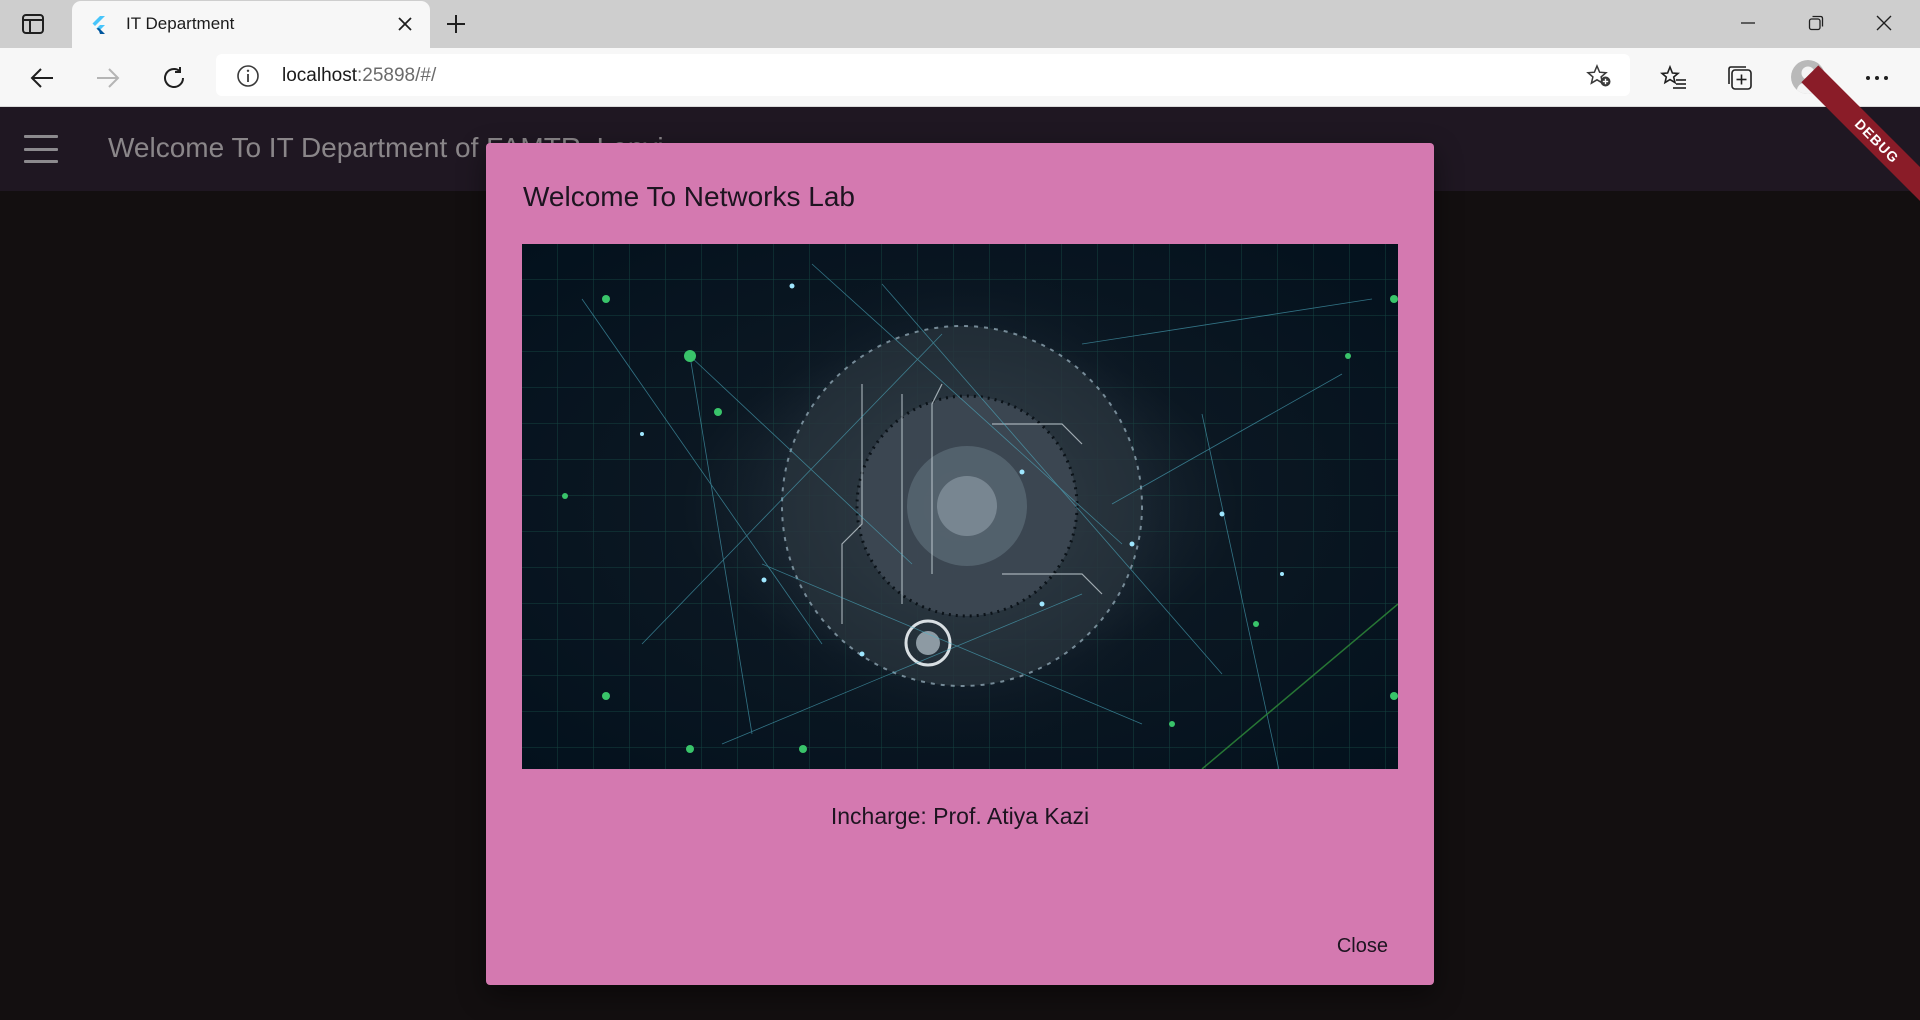  I want to click on plus-icon, so click(456, 24).